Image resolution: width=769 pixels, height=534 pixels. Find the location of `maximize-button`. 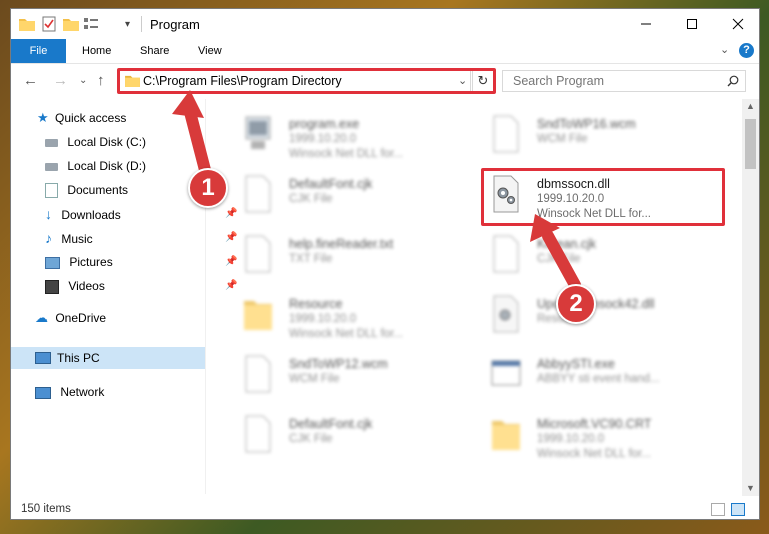

maximize-button is located at coordinates (692, 24).